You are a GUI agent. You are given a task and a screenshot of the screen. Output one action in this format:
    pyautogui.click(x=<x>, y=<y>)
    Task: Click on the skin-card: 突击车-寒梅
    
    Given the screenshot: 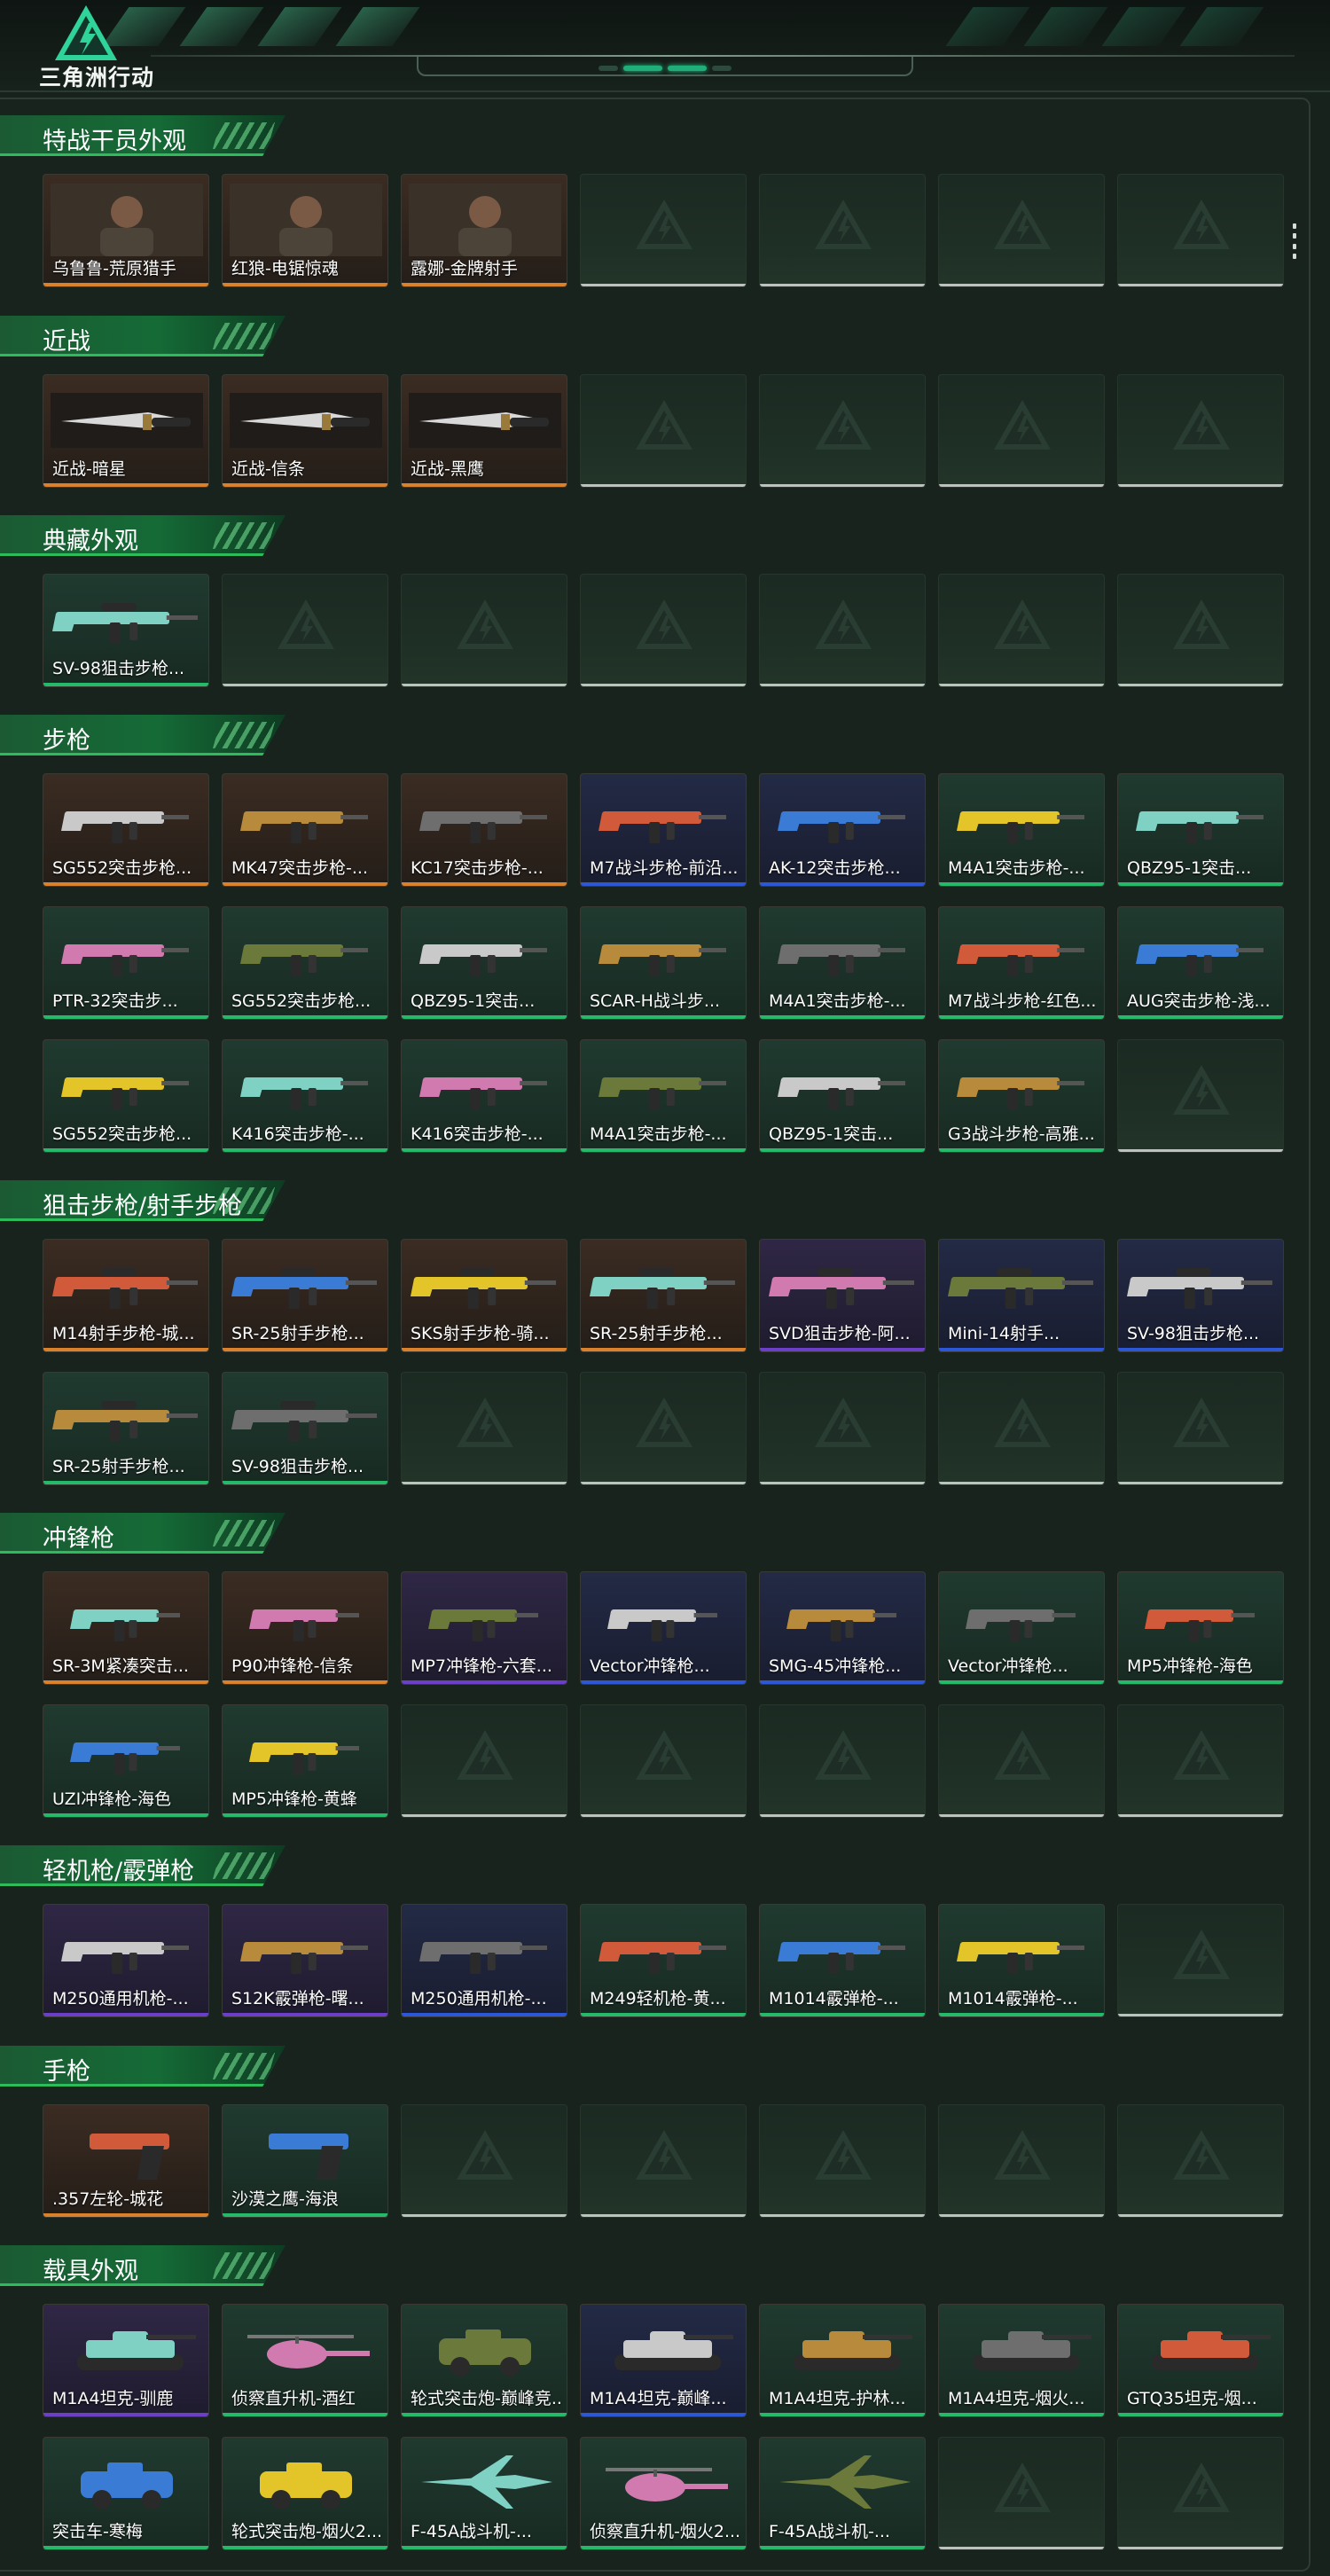 What is the action you would take?
    pyautogui.click(x=126, y=2493)
    